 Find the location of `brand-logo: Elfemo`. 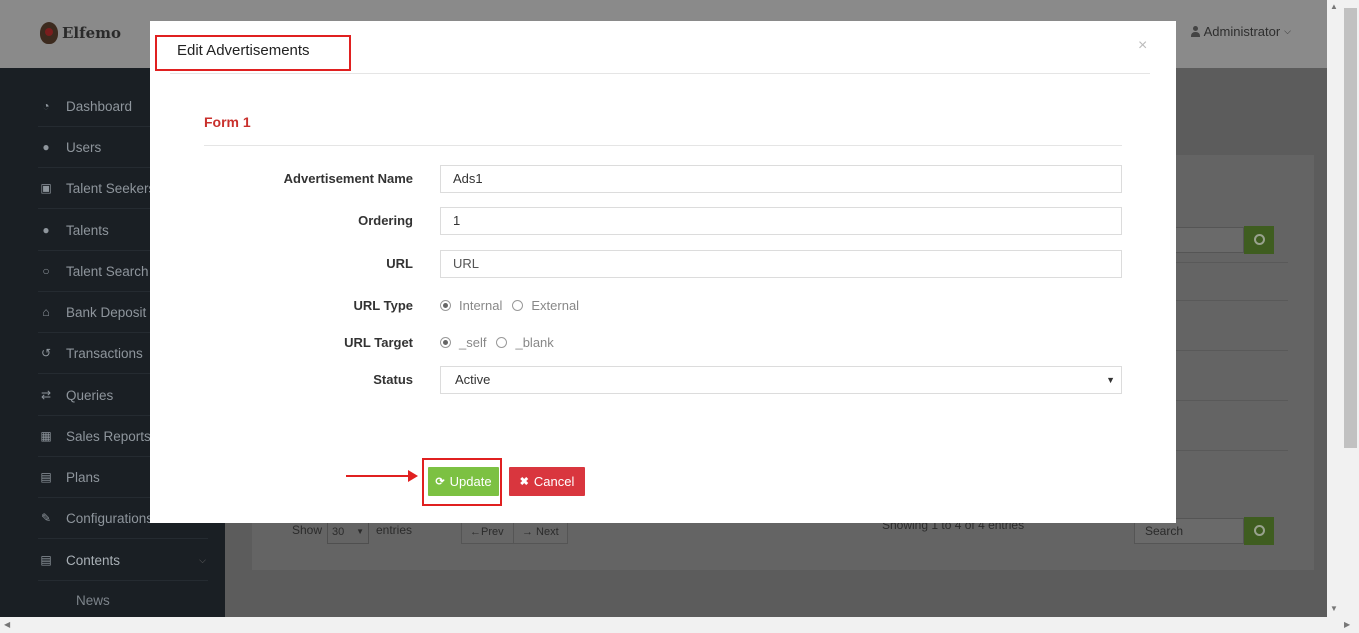

brand-logo: Elfemo is located at coordinates (80, 33).